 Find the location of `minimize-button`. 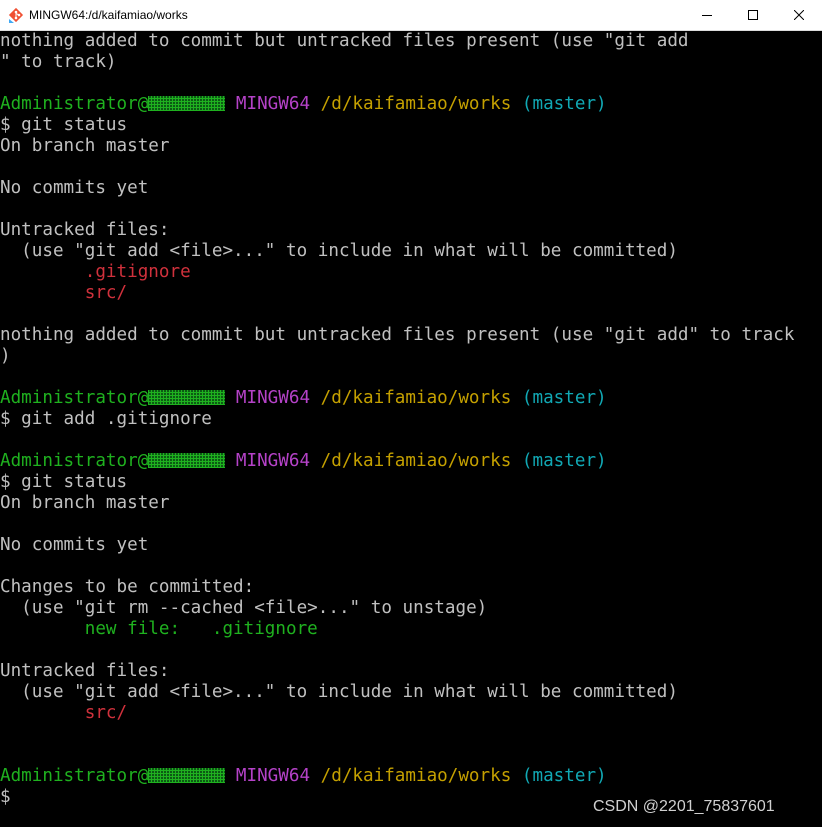

minimize-button is located at coordinates (707, 15).